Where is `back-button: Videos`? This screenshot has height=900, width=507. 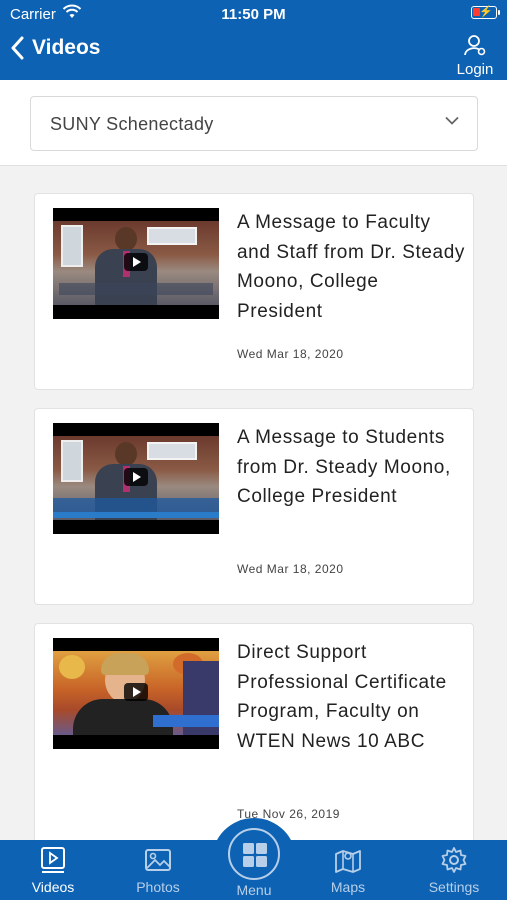
back-button: Videos is located at coordinates (55, 48).